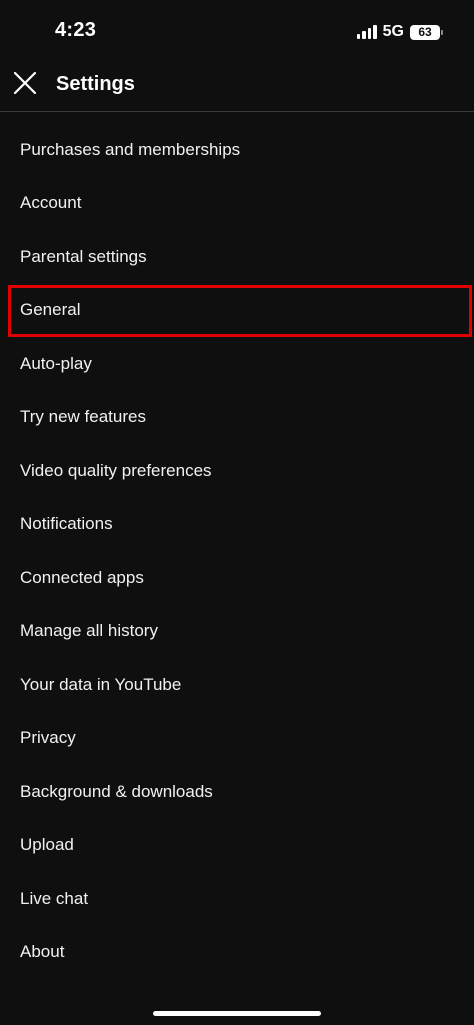 Image resolution: width=474 pixels, height=1025 pixels. What do you see at coordinates (237, 31) in the screenshot?
I see `status-bar: 4:23 5G 63` at bounding box center [237, 31].